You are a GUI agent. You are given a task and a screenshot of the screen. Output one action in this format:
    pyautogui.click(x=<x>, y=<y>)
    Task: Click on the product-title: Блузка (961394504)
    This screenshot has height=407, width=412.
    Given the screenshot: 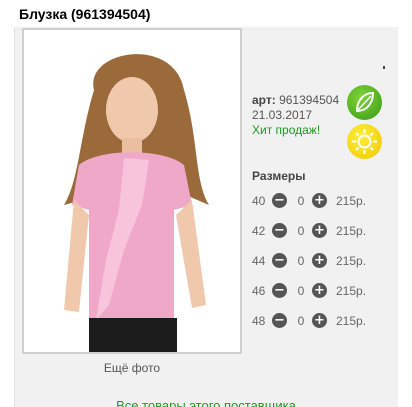 What is the action you would take?
    pyautogui.click(x=85, y=14)
    